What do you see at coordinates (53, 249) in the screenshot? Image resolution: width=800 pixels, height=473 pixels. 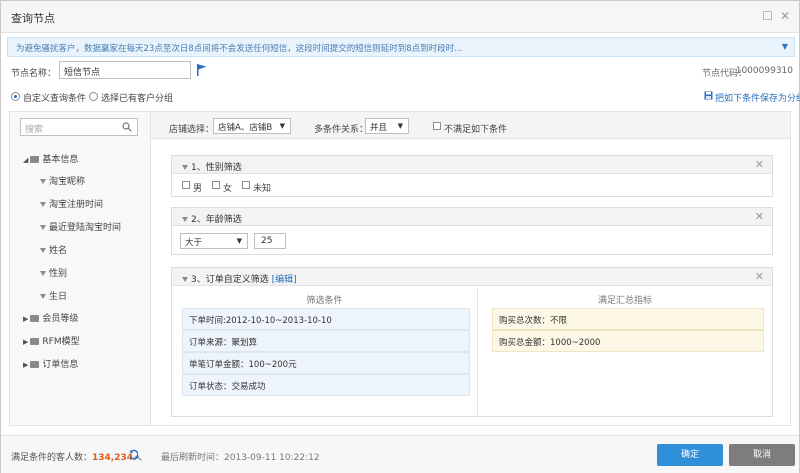 I see `tree-item-name: 姓名` at bounding box center [53, 249].